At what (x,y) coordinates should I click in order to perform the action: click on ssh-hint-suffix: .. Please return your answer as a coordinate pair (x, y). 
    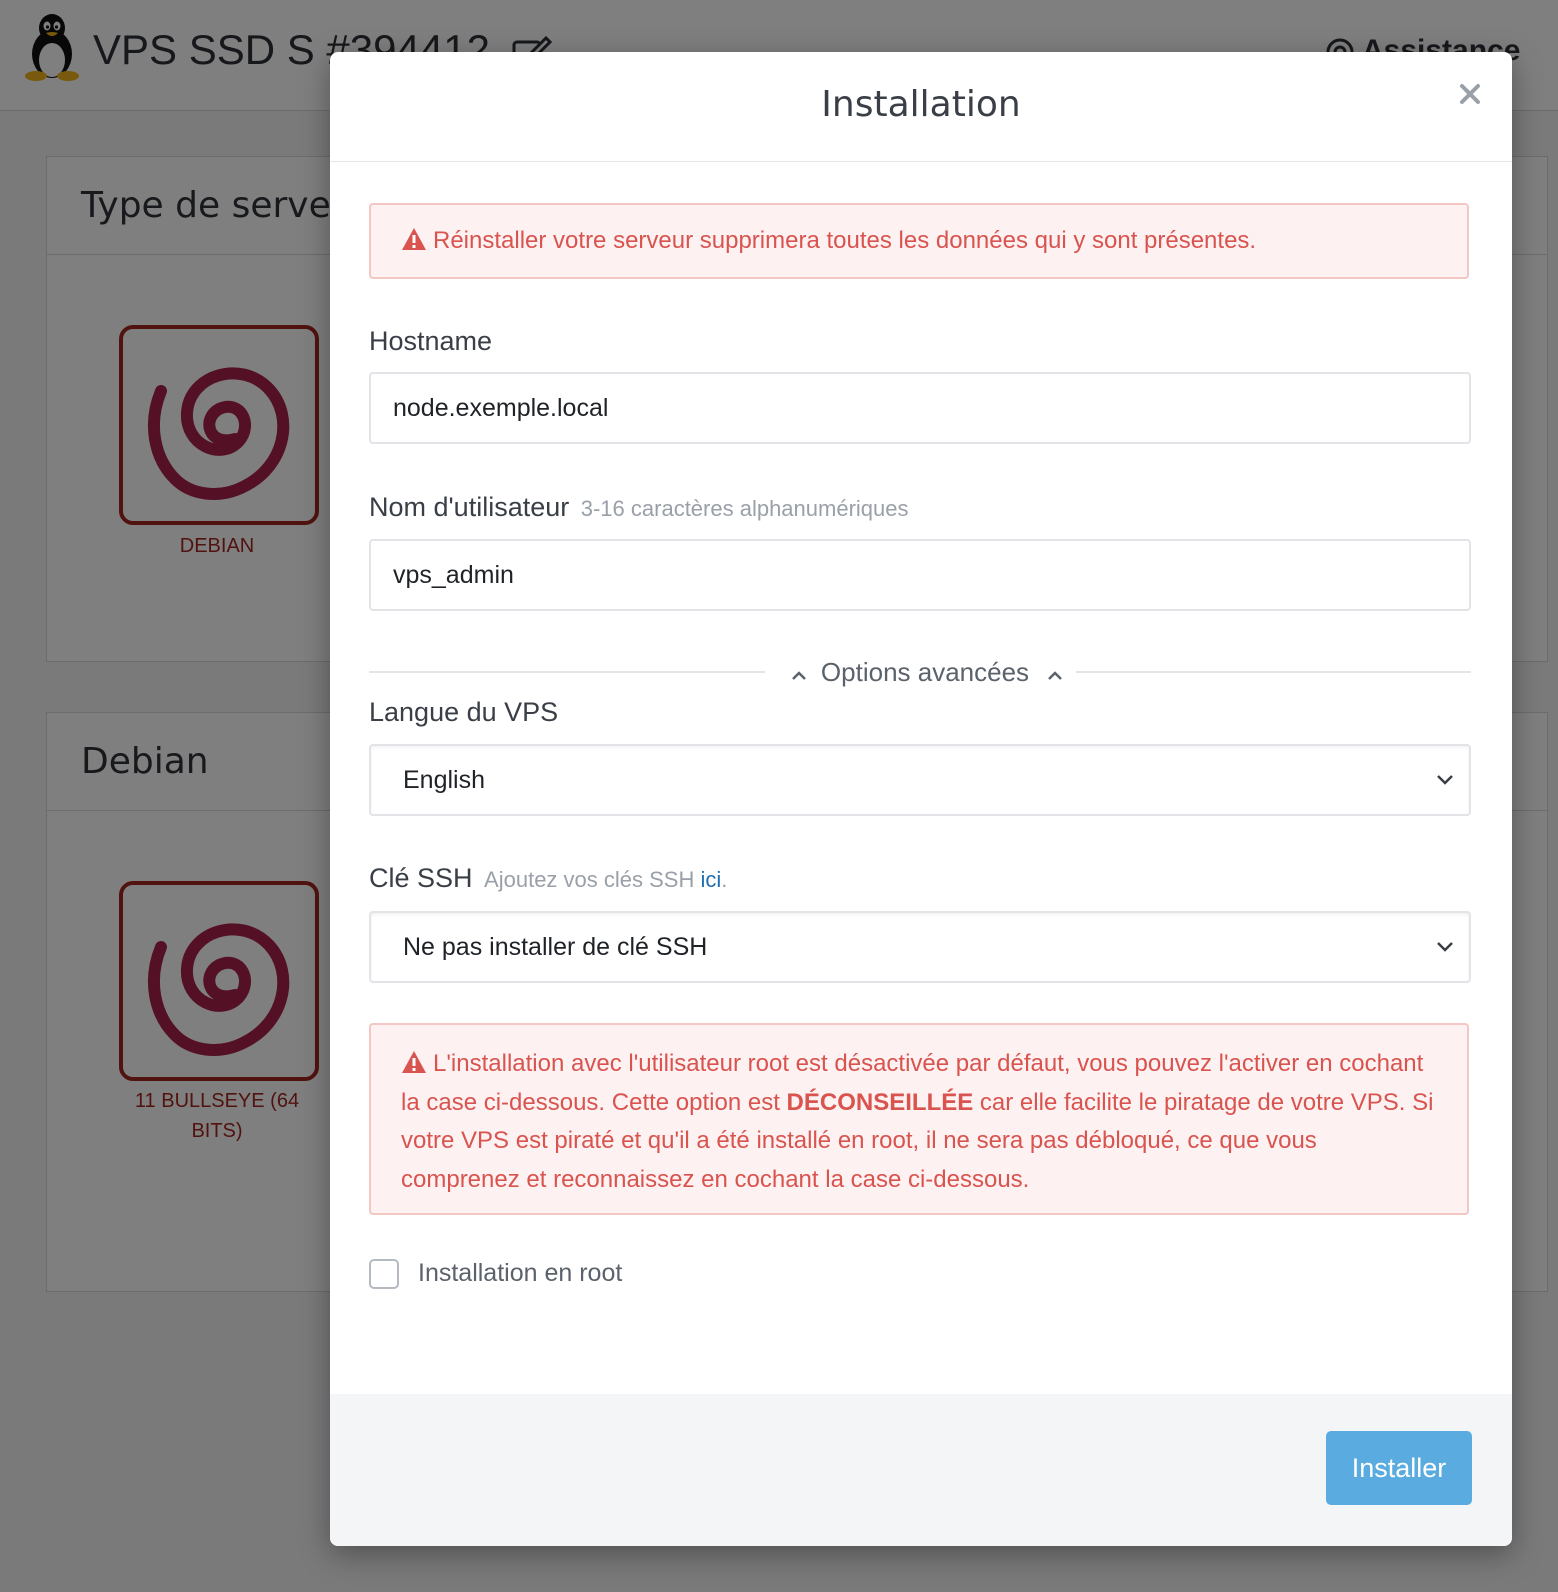
    Looking at the image, I should click on (724, 879).